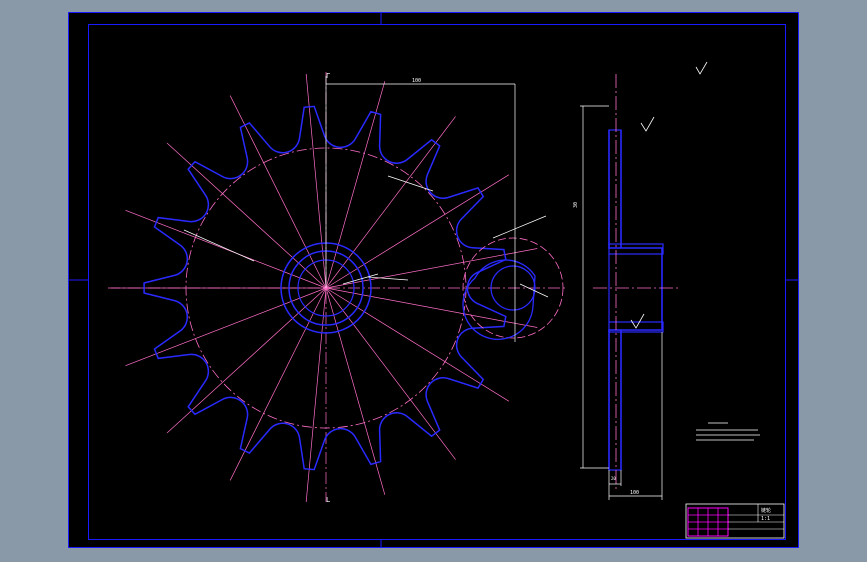 The height and width of the screenshot is (562, 867). I want to click on dimension-hub-note: 20, so click(613, 478).